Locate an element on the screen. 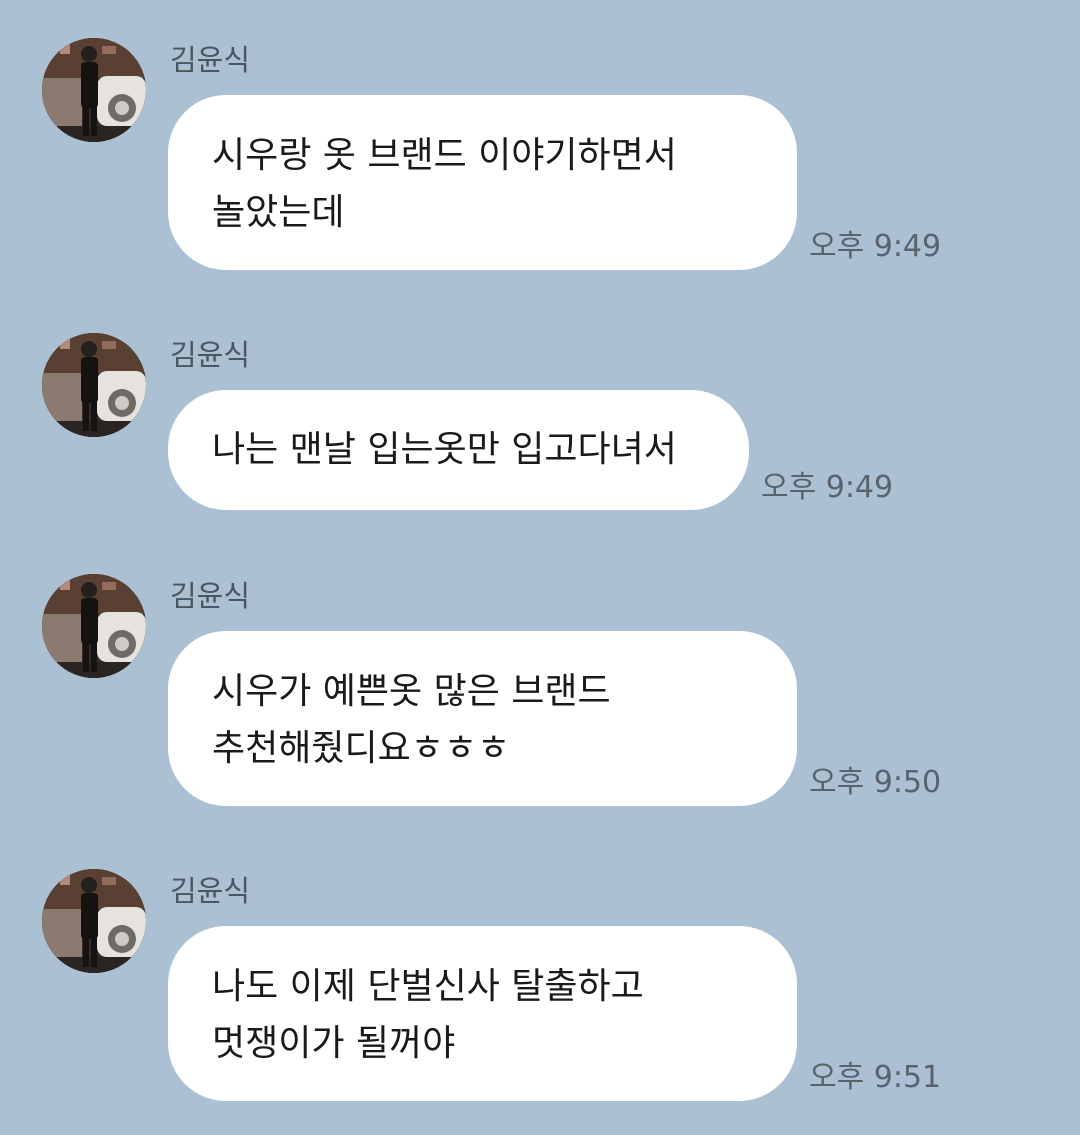 The height and width of the screenshot is (1135, 1080). message-text-line: 시우랑 옷 브랜드 이야기하면서 is located at coordinates (444, 155).